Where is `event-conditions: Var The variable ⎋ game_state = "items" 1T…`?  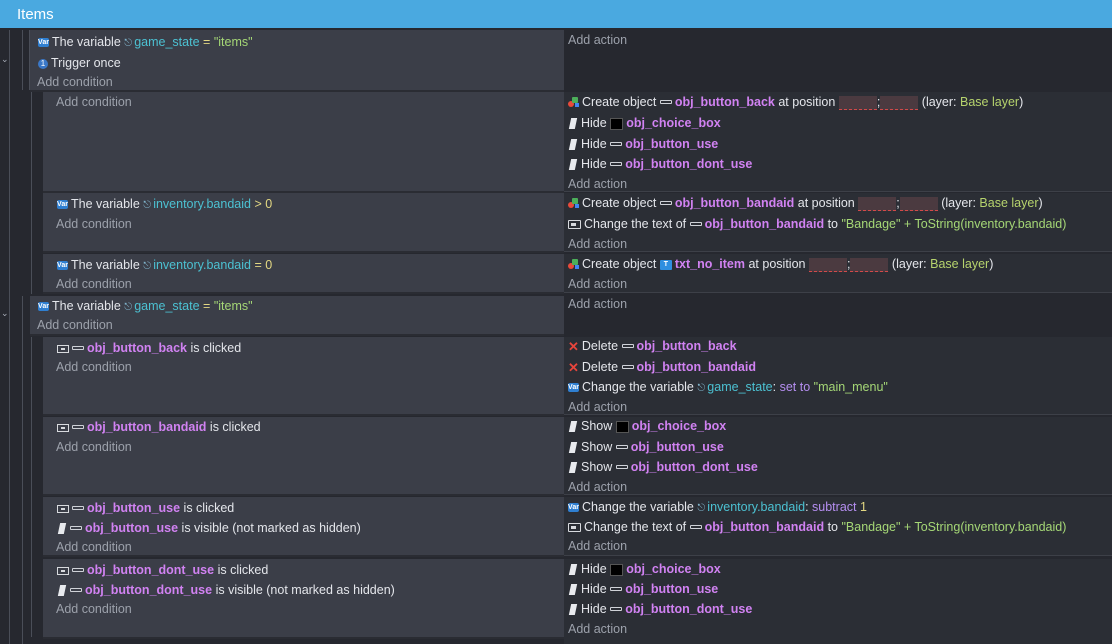
event-conditions: Var The variable ⎋ game_state = "items" 1T… is located at coordinates (297, 61).